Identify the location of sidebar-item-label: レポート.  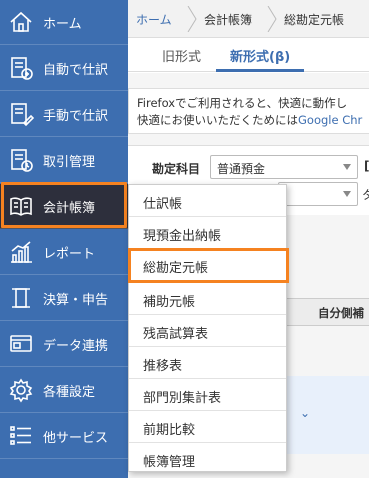
(69, 254).